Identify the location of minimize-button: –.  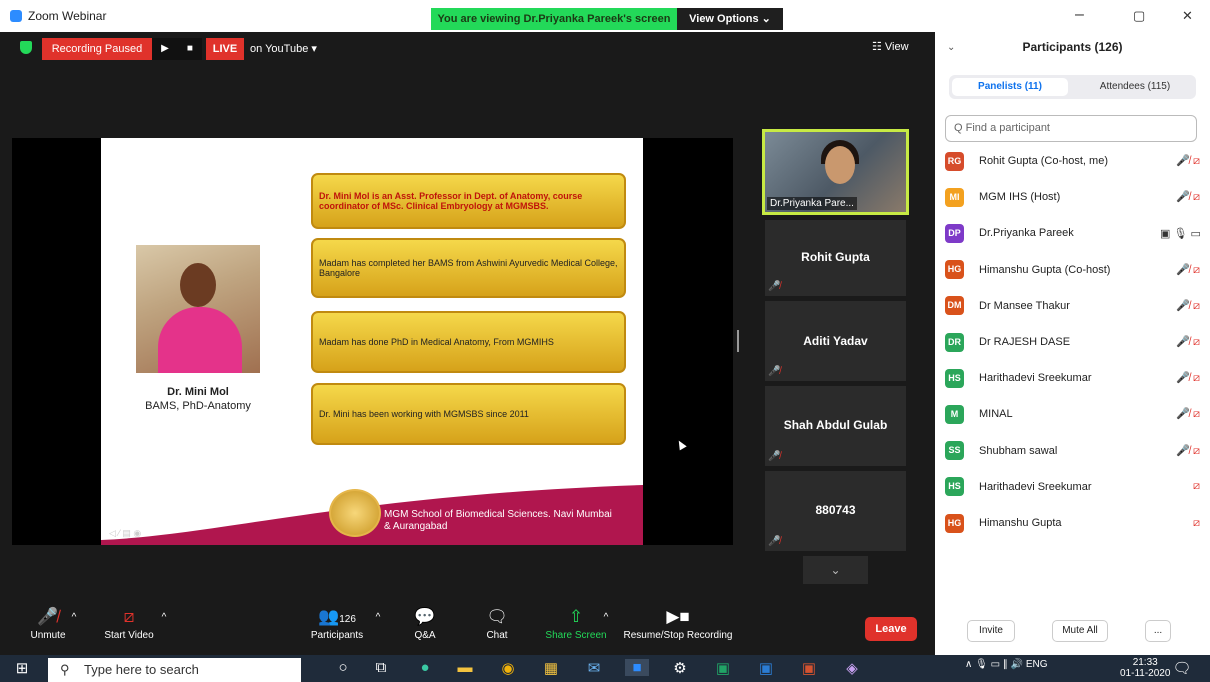
(1079, 15).